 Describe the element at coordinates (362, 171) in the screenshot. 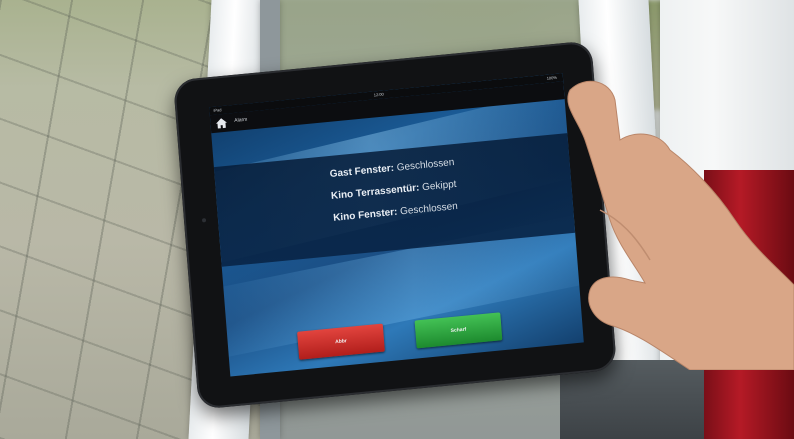

I see `status-label: Gast Fenster:` at that location.